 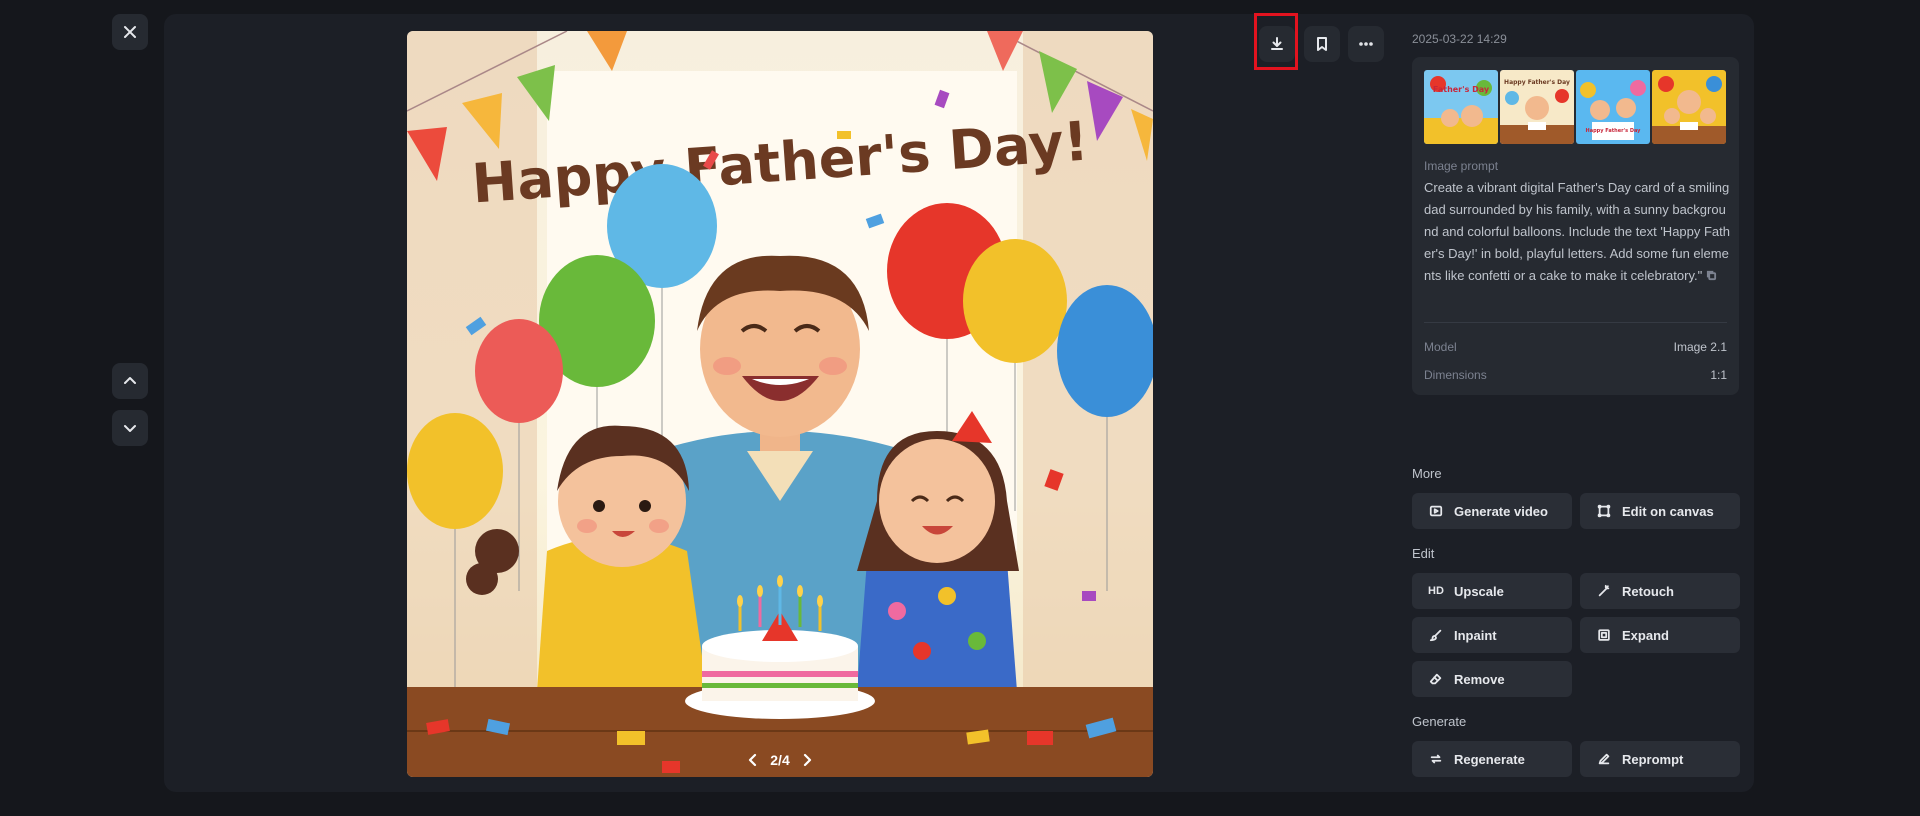 What do you see at coordinates (1436, 759) in the screenshot?
I see `refresh-icon` at bounding box center [1436, 759].